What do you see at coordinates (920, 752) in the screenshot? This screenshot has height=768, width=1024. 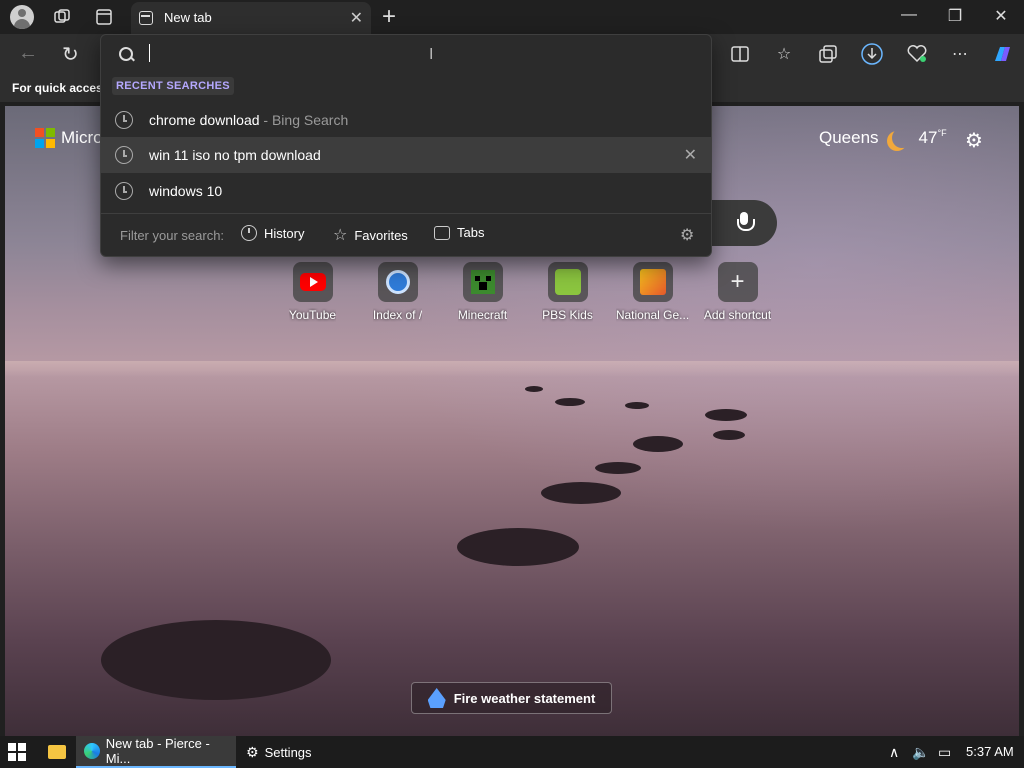 I see `volume-icon: 🔈` at bounding box center [920, 752].